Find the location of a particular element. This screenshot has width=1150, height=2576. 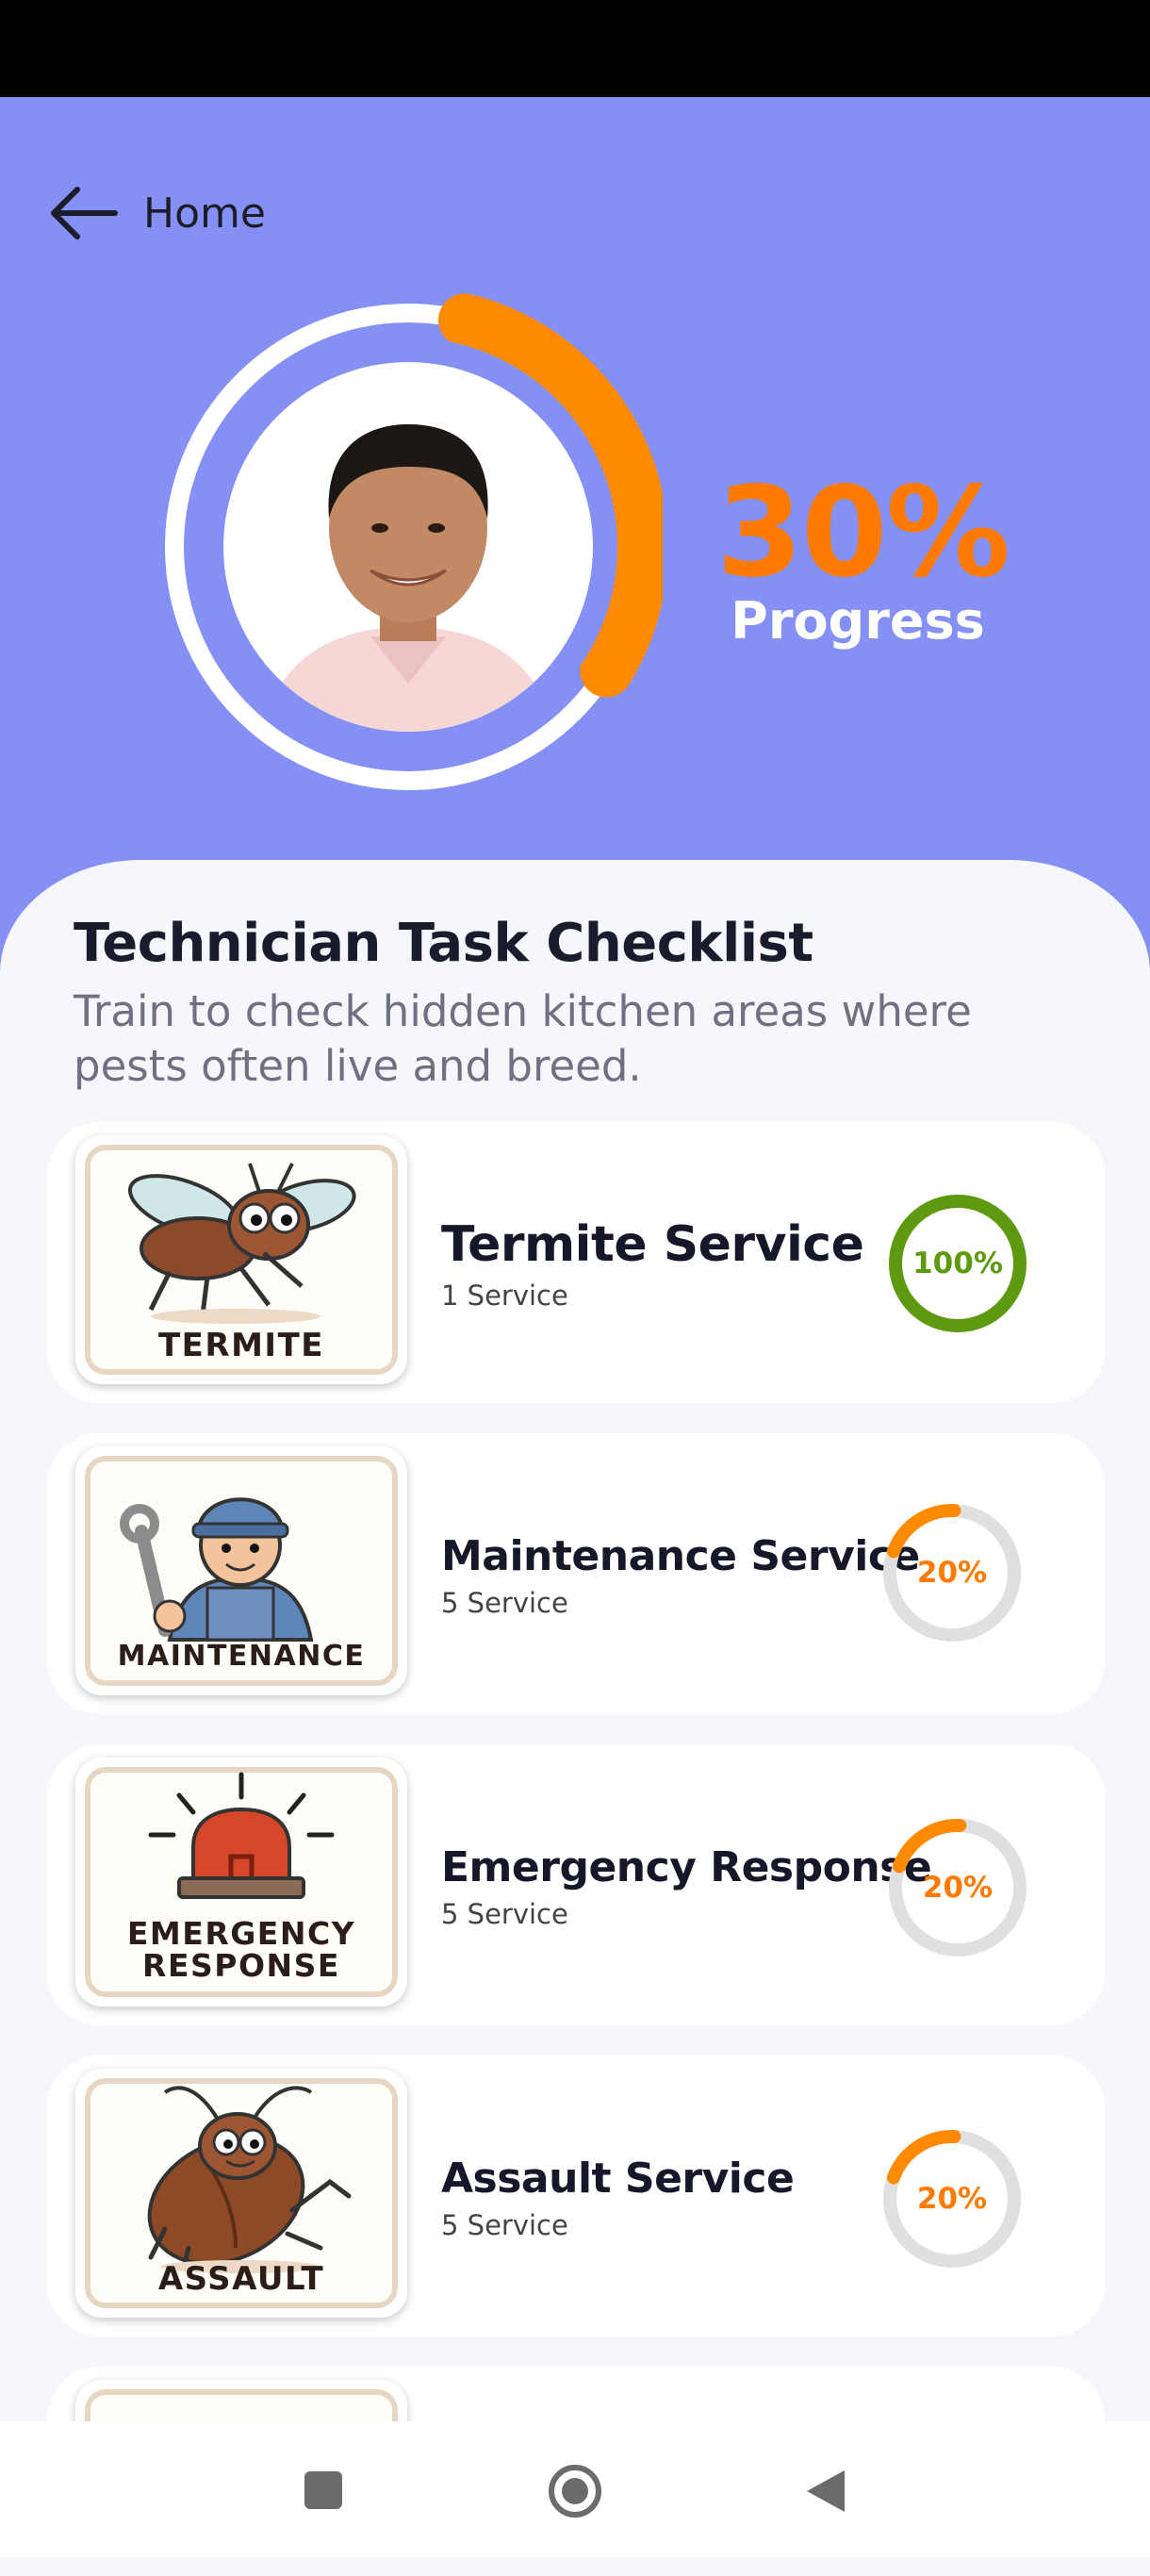

task-title: Termite Service is located at coordinates (653, 1244).